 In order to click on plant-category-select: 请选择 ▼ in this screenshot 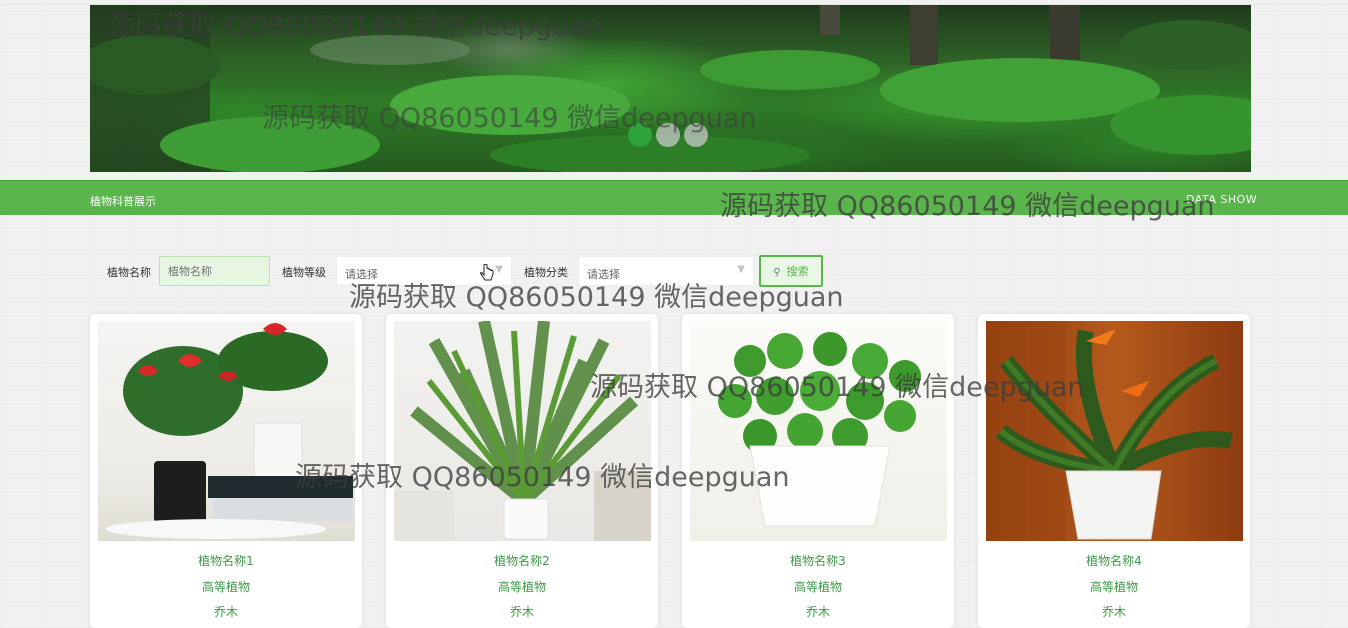, I will do `click(666, 271)`.